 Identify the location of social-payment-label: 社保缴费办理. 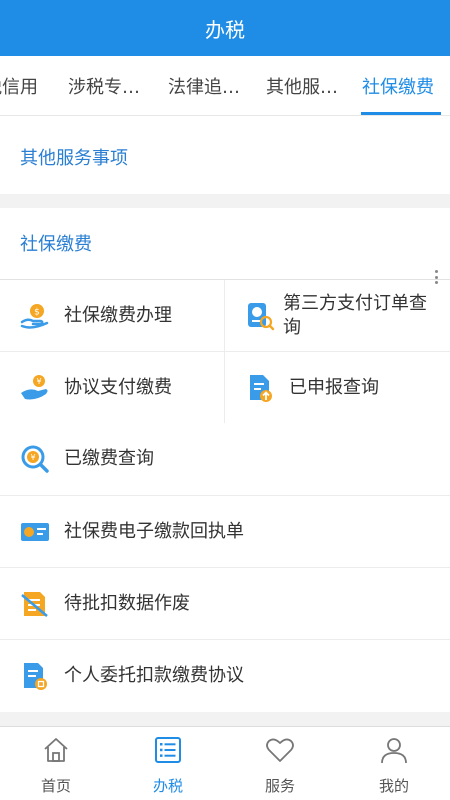
(118, 315).